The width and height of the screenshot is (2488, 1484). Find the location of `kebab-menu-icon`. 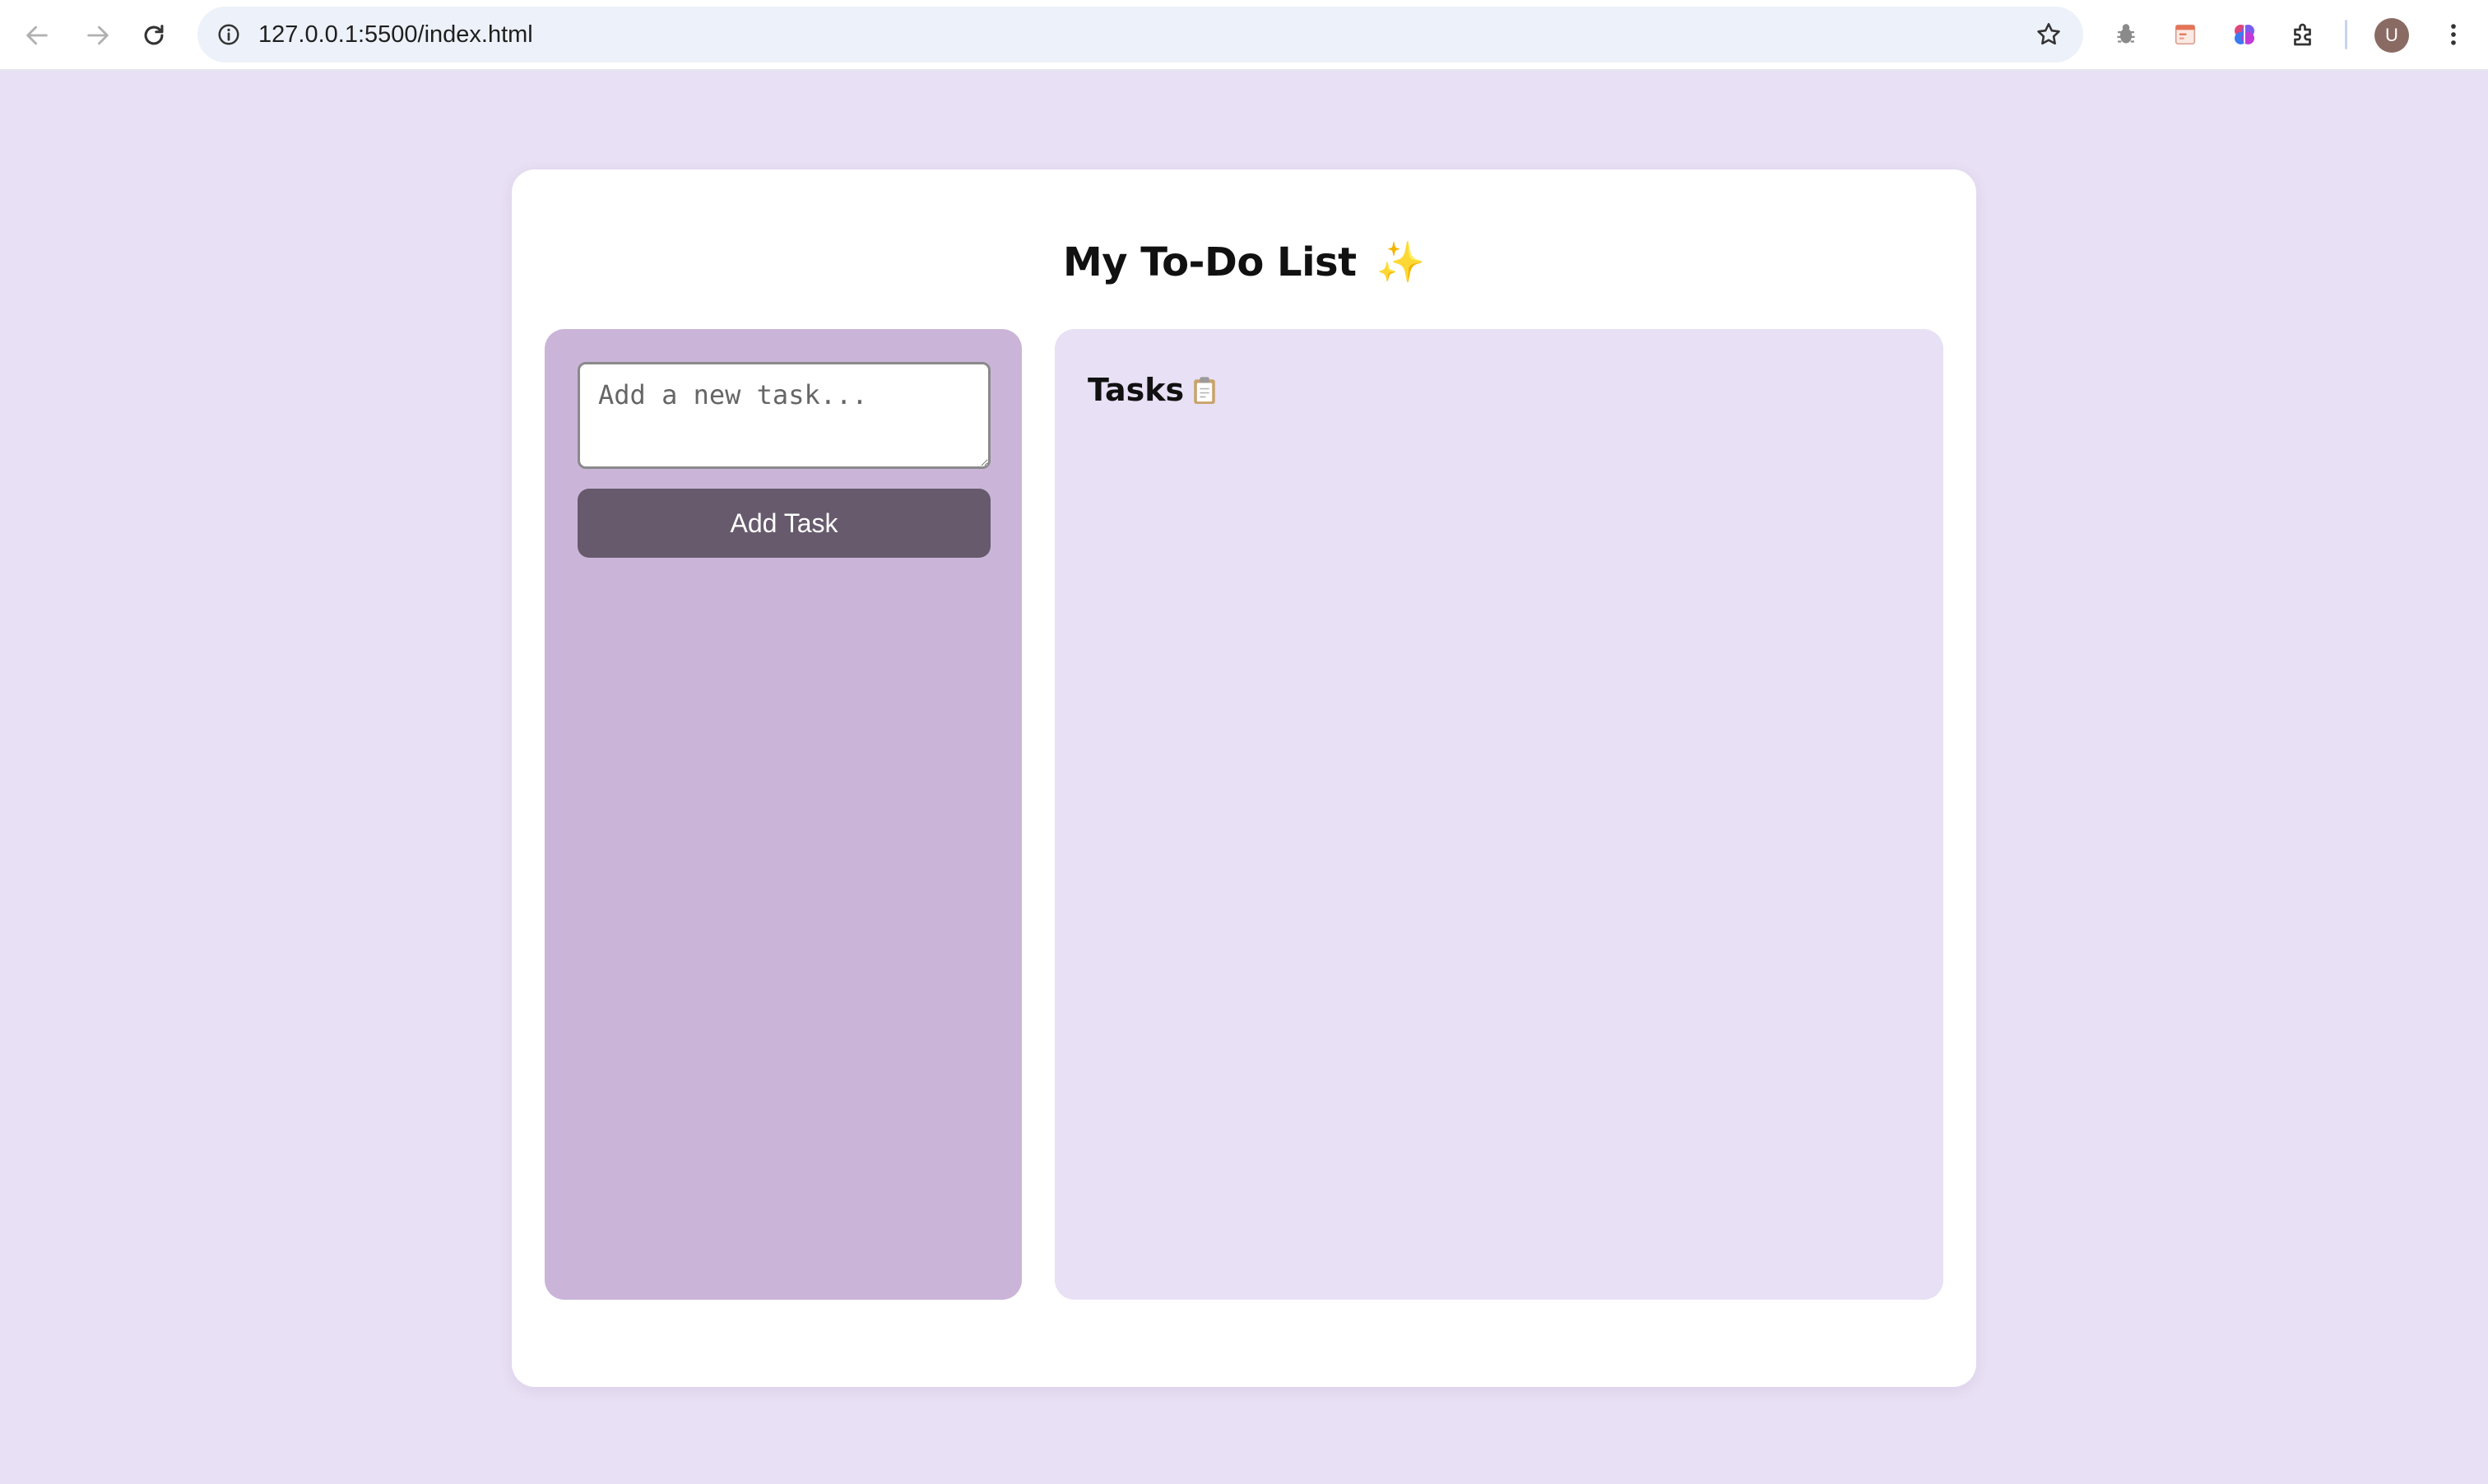

kebab-menu-icon is located at coordinates (2454, 34).